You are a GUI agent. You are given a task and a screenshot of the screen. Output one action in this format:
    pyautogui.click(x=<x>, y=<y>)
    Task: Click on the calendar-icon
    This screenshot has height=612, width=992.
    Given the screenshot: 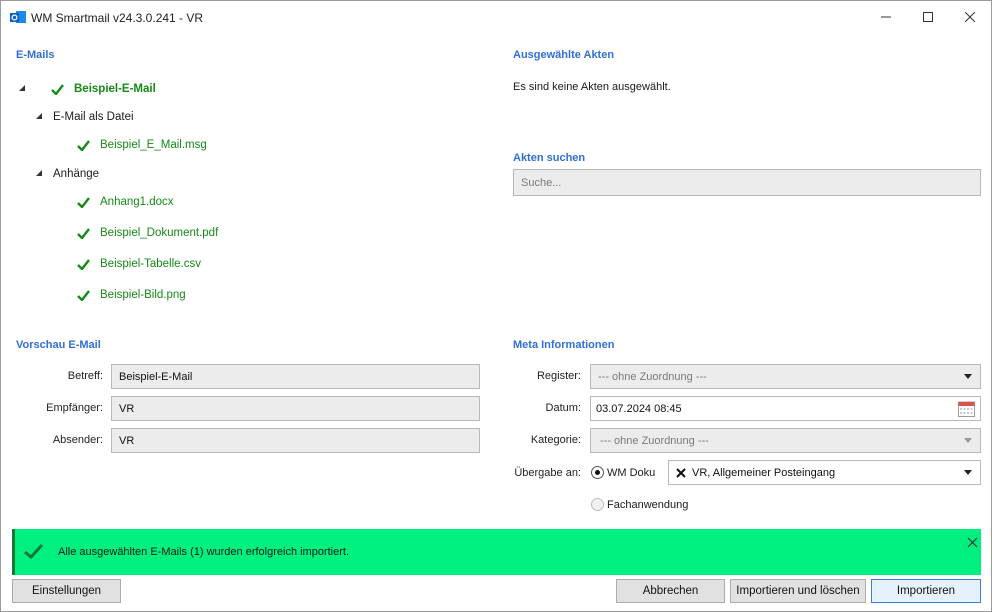 What is the action you would take?
    pyautogui.click(x=966, y=409)
    